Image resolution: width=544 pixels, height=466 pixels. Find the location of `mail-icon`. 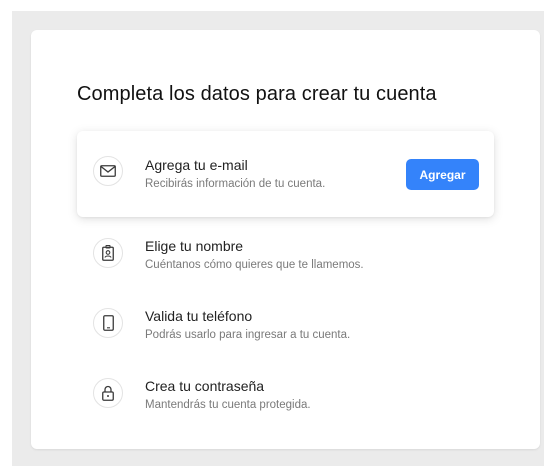

mail-icon is located at coordinates (108, 171).